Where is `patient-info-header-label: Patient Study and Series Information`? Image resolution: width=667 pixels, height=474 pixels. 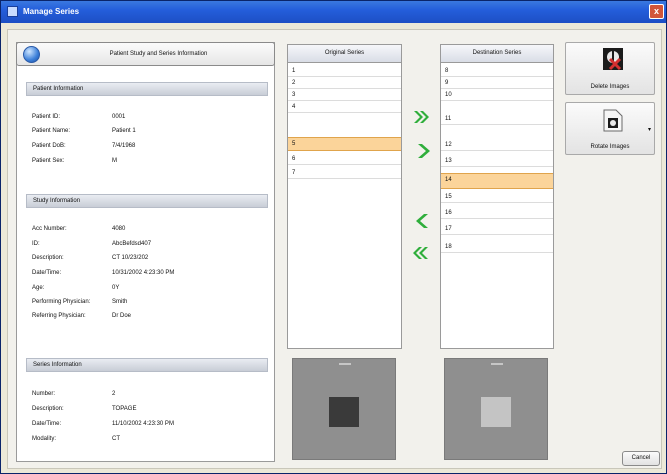 patient-info-header-label: Patient Study and Series Information is located at coordinates (158, 54).